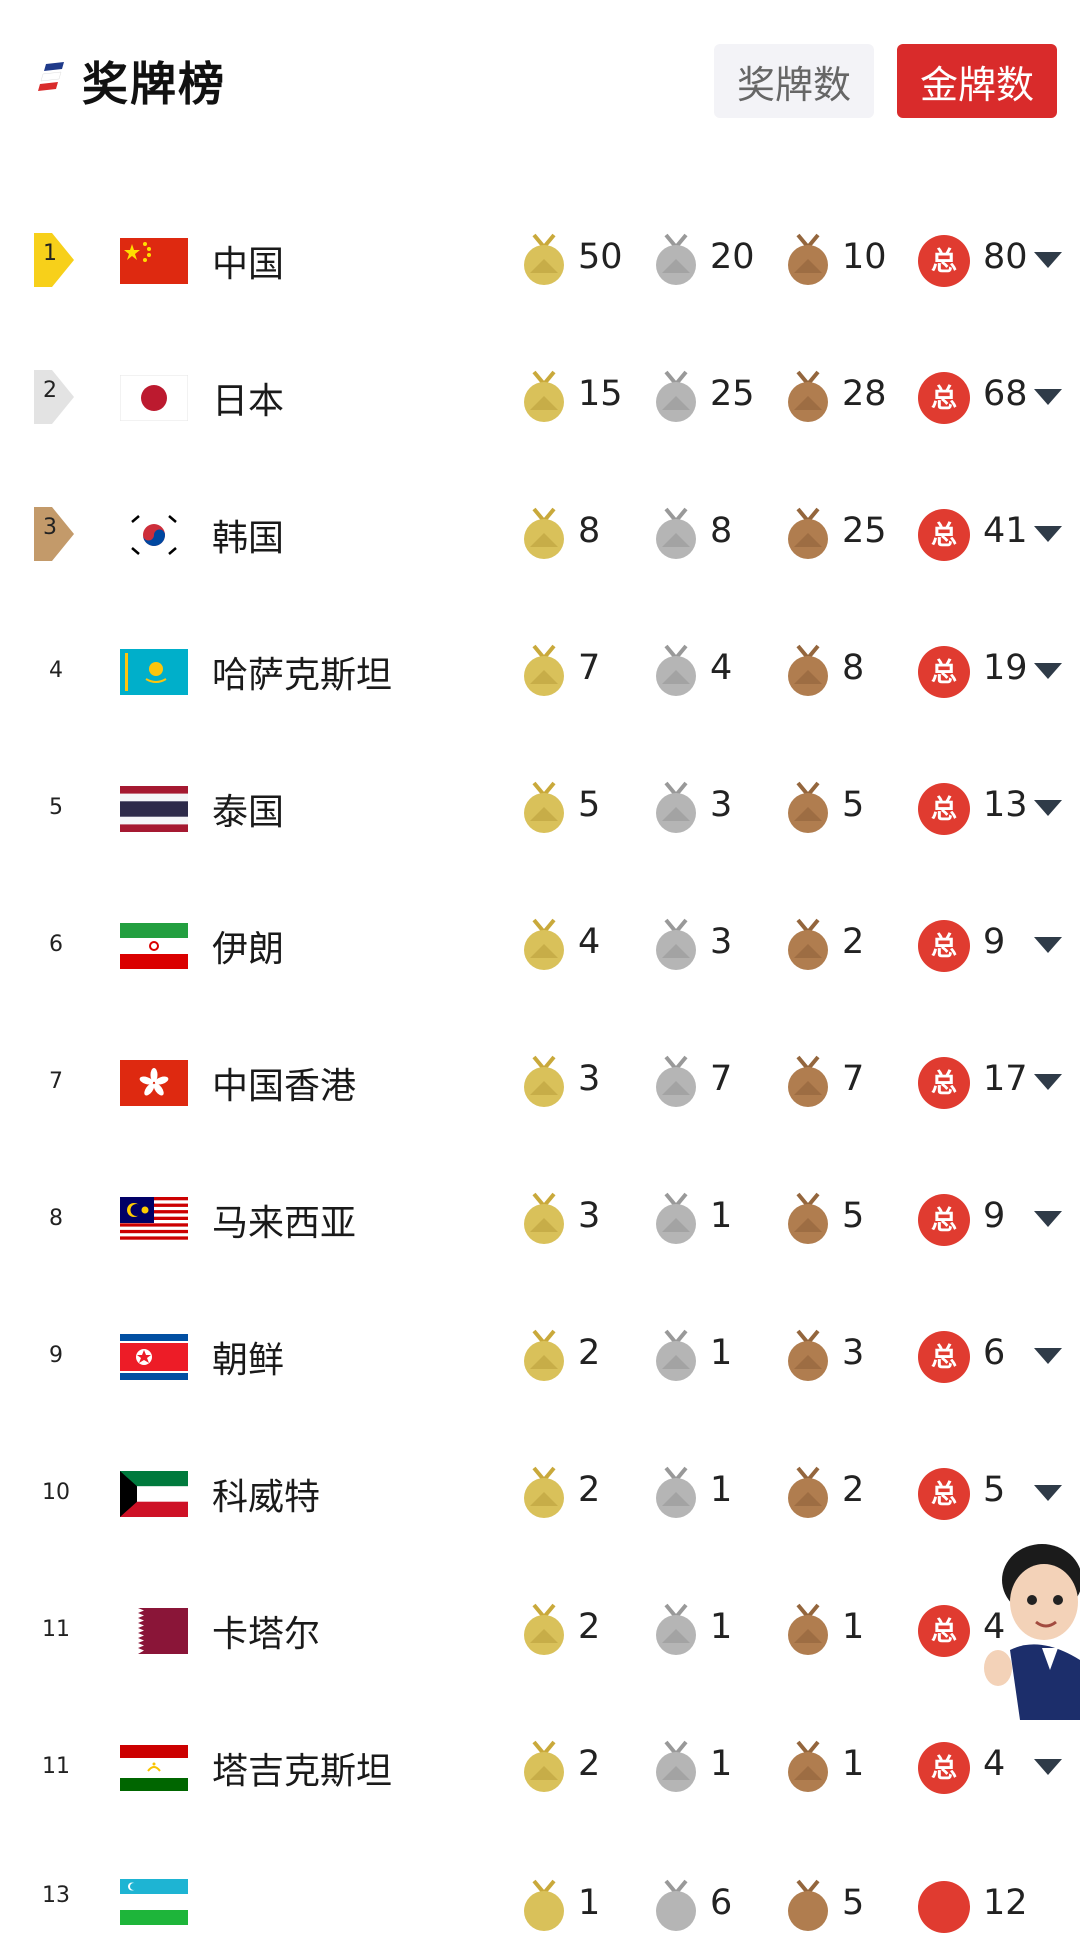  I want to click on table-row: 2 日本 15 25 28 总 68, so click(540, 410).